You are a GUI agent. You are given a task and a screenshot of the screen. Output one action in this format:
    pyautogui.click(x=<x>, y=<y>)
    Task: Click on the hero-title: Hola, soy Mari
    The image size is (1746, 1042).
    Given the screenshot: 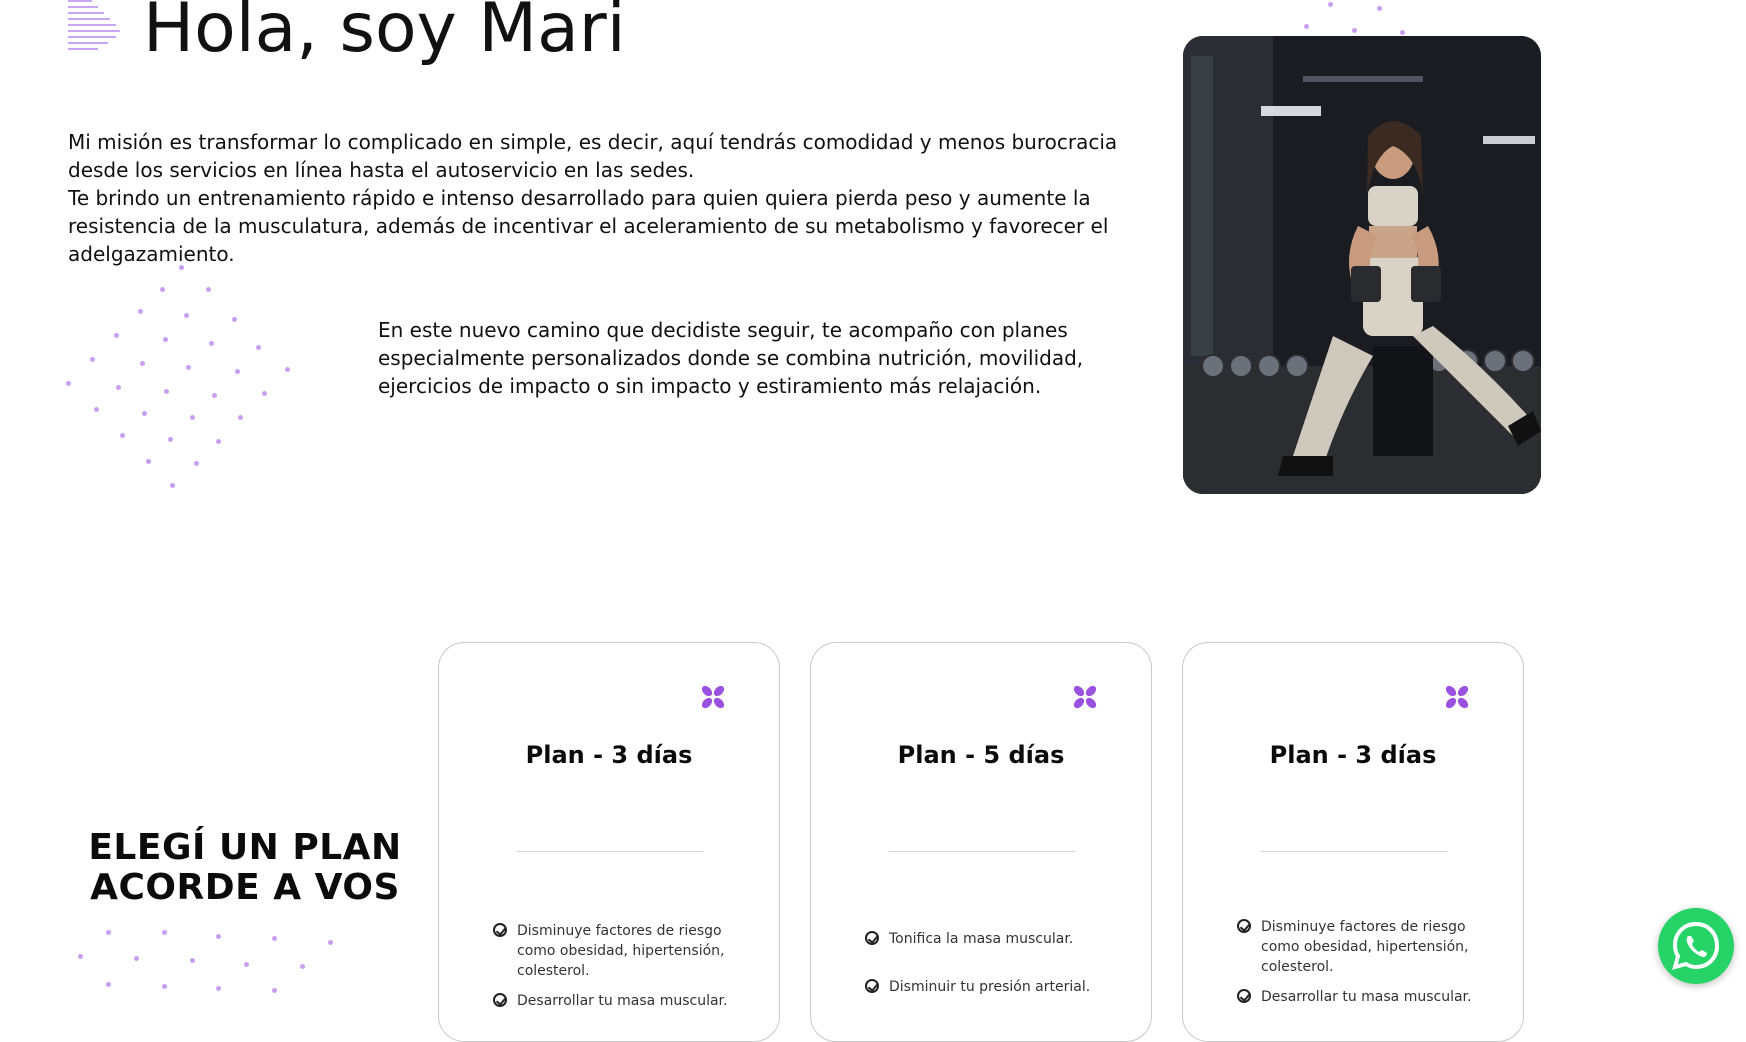 What is the action you would take?
    pyautogui.click(x=384, y=34)
    